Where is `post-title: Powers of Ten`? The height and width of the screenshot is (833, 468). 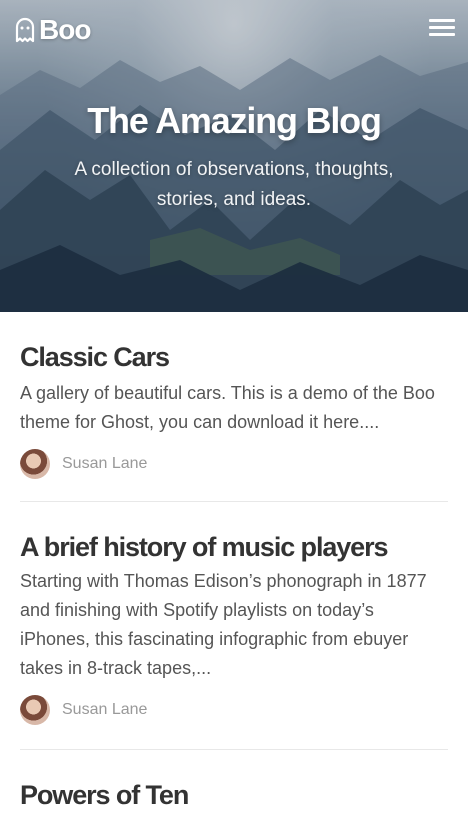 post-title: Powers of Ten is located at coordinates (234, 795).